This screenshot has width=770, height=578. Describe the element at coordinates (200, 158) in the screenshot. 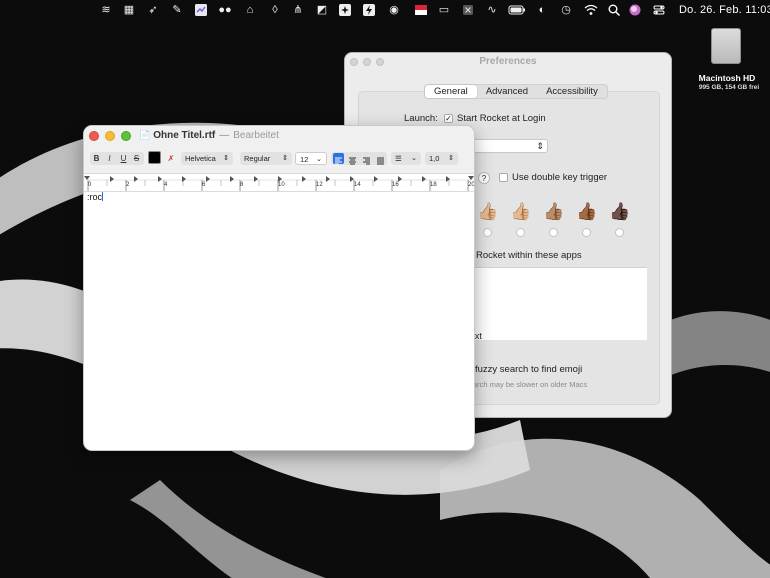

I see `font-family-value: Helvetica` at that location.